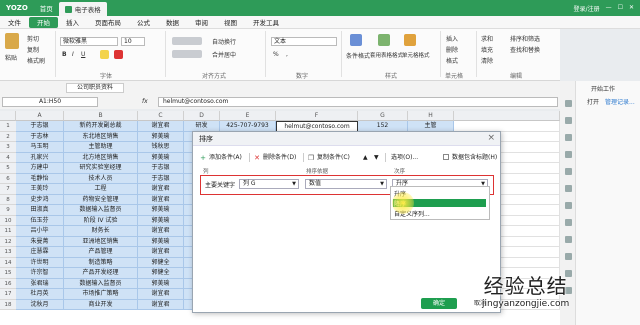 The image size is (640, 325). I want to click on menu-view: 视图, so click(230, 22).